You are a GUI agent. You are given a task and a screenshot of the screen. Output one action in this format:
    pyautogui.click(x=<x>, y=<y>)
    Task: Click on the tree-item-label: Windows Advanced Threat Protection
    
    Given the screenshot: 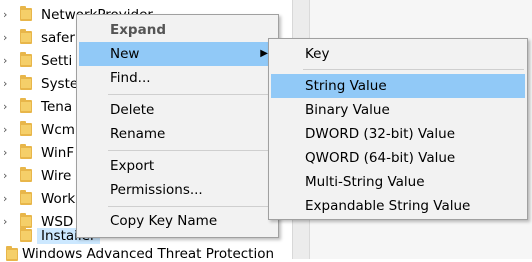 What is the action you would take?
    pyautogui.click(x=148, y=254)
    